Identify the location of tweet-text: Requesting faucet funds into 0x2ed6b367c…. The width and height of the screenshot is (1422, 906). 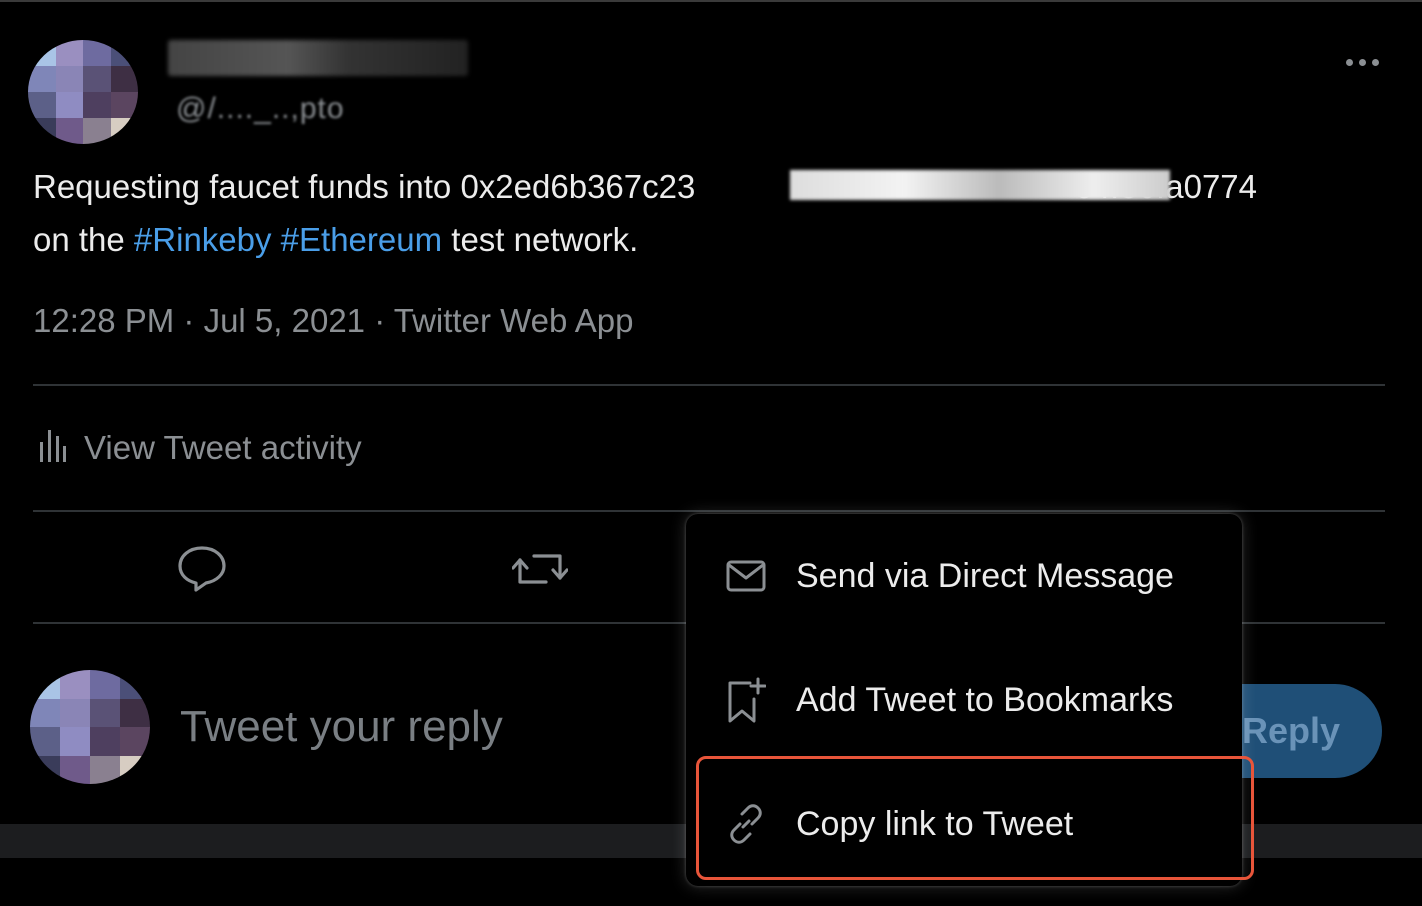
(713, 213).